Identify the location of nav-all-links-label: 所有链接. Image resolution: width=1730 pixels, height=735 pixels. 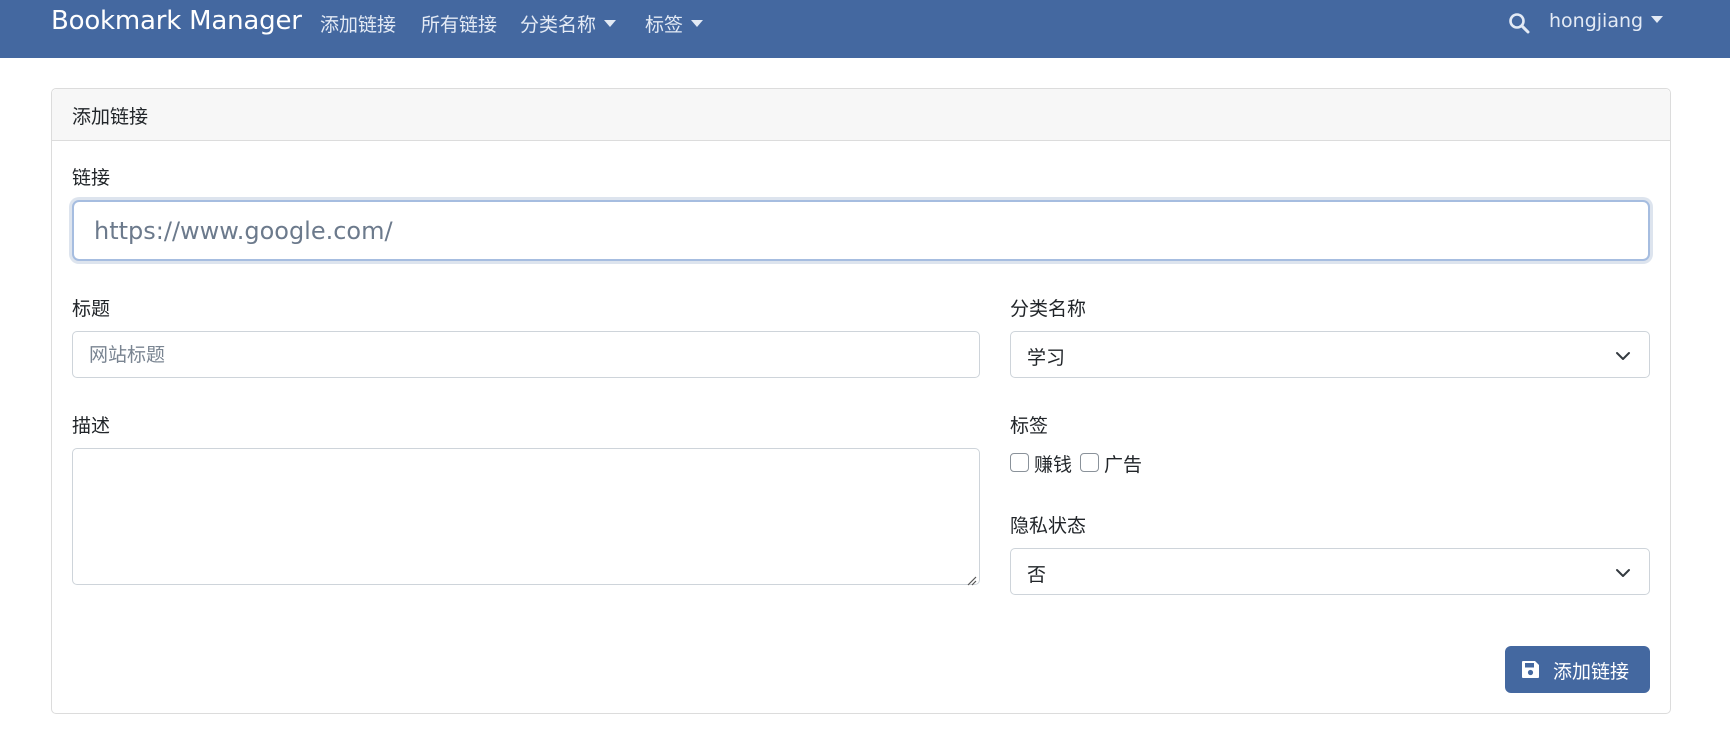
(459, 25).